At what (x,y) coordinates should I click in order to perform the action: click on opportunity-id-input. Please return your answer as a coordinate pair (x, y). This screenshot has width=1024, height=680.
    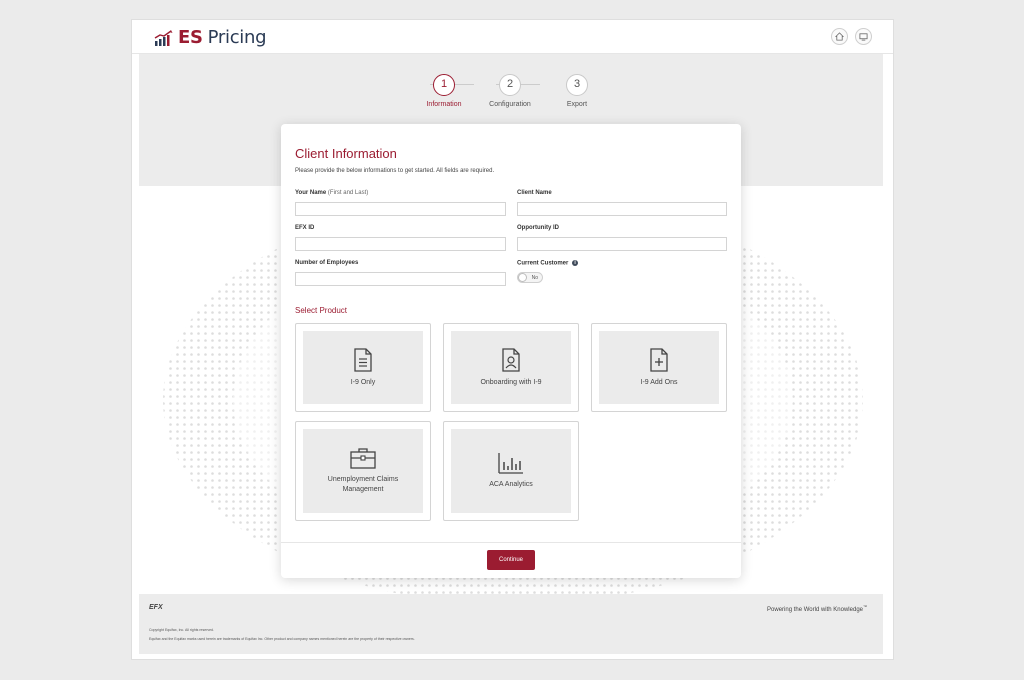
    Looking at the image, I should click on (622, 244).